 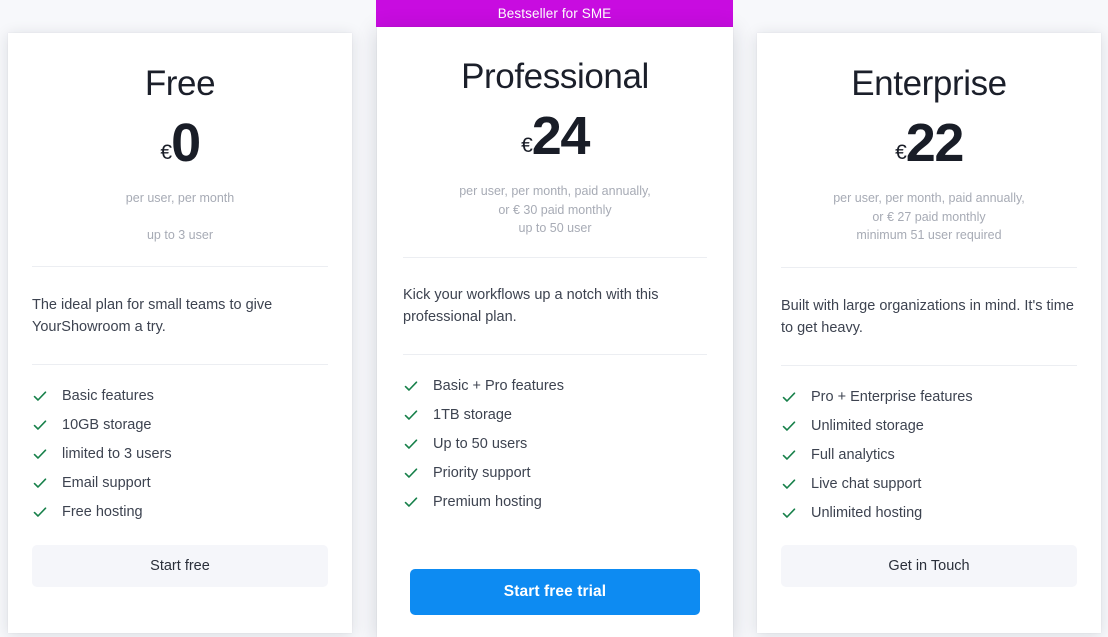 What do you see at coordinates (555, 592) in the screenshot?
I see `start-free-trial-button: Start free trial` at bounding box center [555, 592].